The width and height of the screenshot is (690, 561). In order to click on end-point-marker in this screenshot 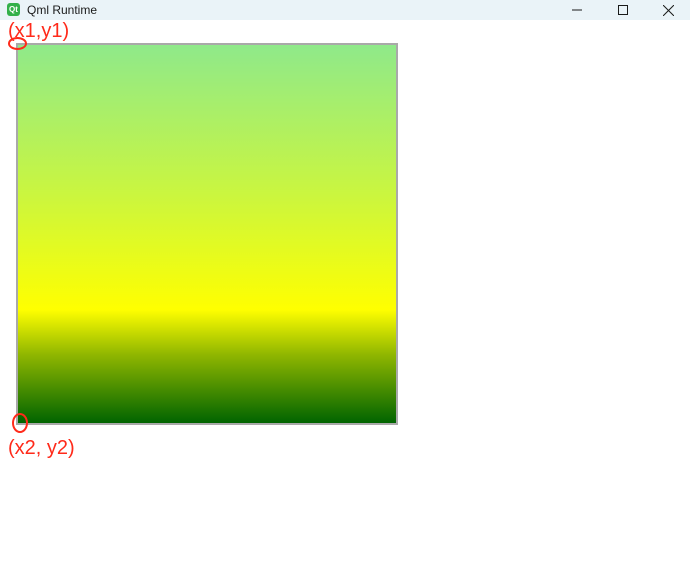, I will do `click(20, 423)`.